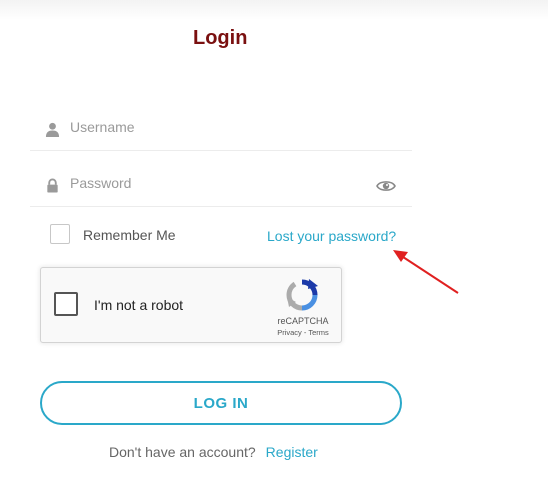 Image resolution: width=548 pixels, height=478 pixels. I want to click on username-input, so click(220, 127).